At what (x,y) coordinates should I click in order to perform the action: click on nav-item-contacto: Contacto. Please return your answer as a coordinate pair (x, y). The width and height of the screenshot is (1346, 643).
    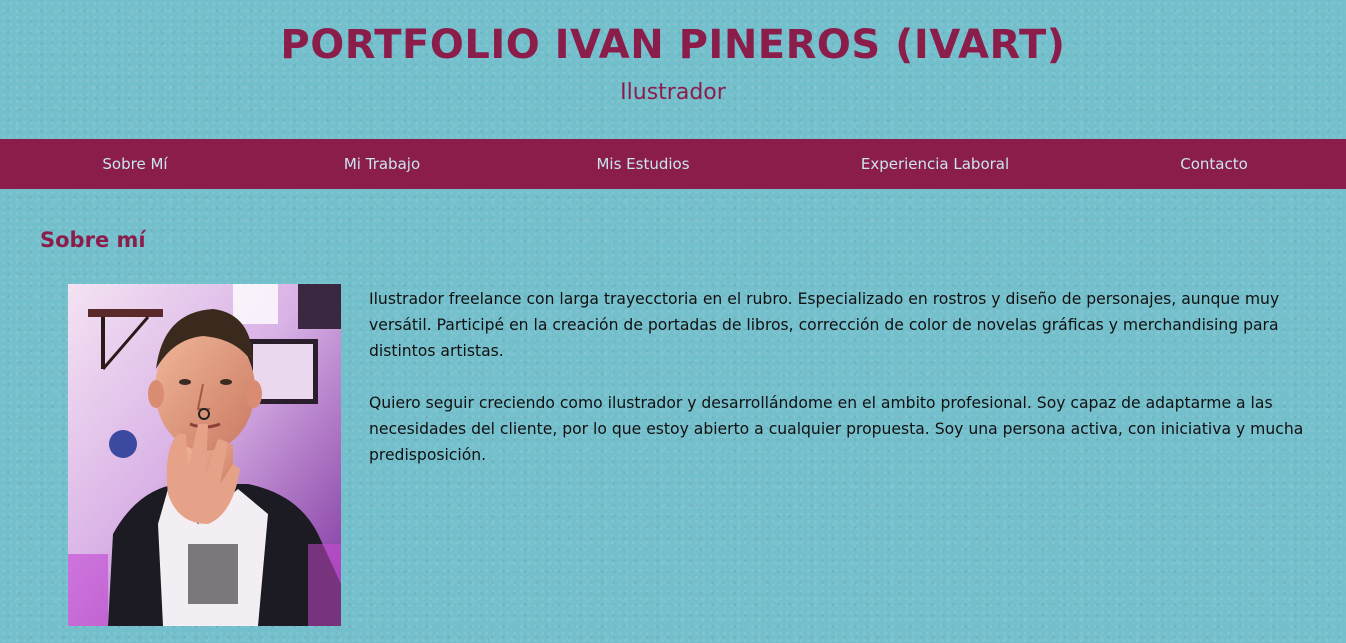
    Looking at the image, I should click on (1214, 164).